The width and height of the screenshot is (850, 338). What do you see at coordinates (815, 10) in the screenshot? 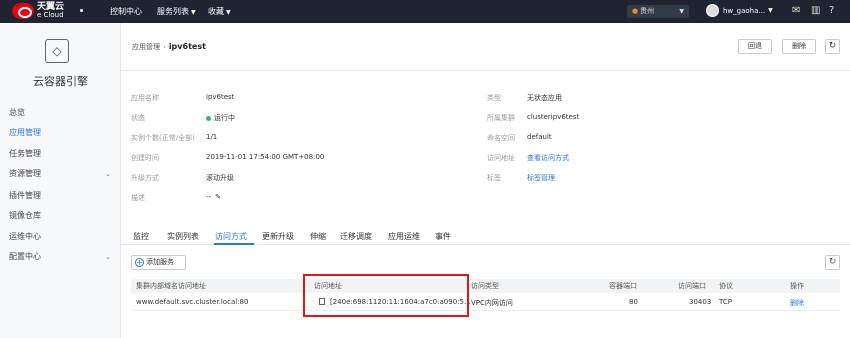
I see `stats-icon: ▥` at bounding box center [815, 10].